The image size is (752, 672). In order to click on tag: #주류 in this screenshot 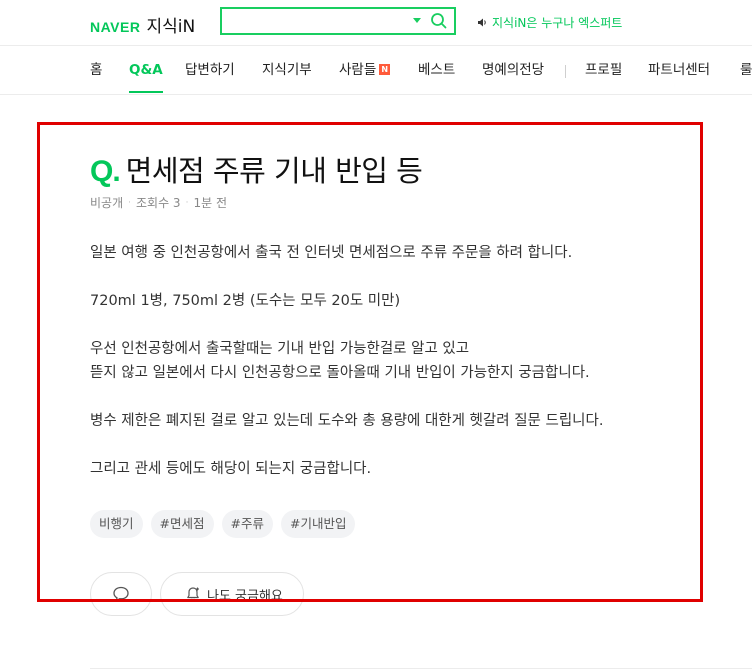, I will do `click(247, 524)`.